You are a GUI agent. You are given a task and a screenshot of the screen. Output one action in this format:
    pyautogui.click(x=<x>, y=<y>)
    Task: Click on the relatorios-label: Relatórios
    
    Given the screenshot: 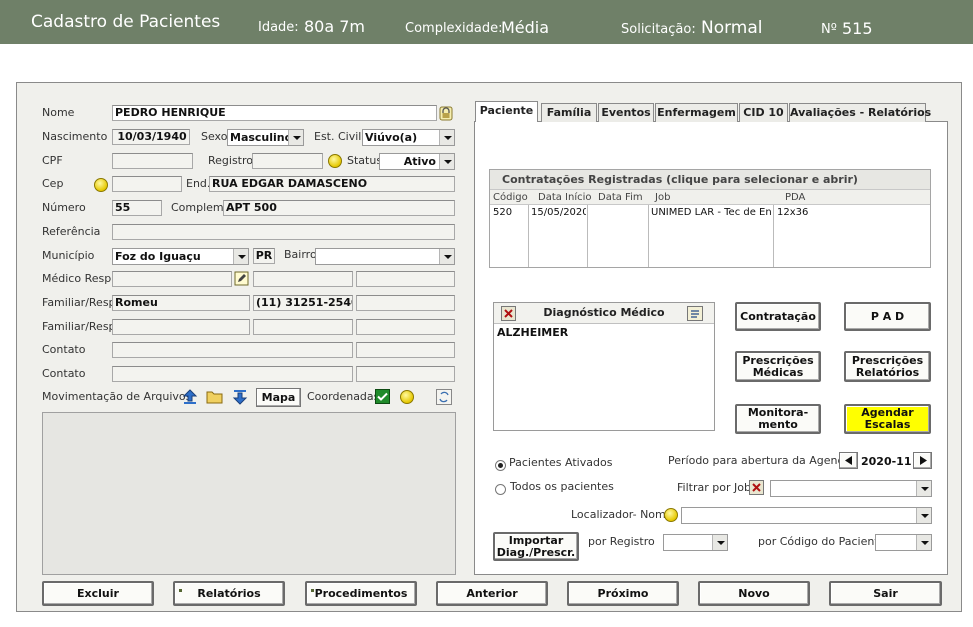 What is the action you would take?
    pyautogui.click(x=229, y=593)
    